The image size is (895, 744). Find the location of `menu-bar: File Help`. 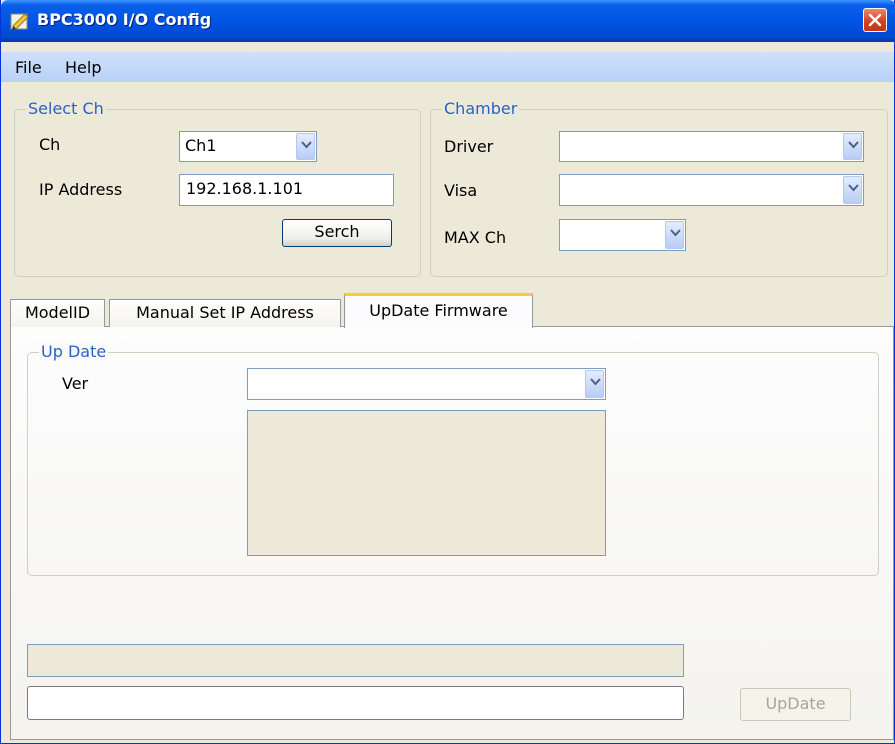

menu-bar: File Help is located at coordinates (447, 67).